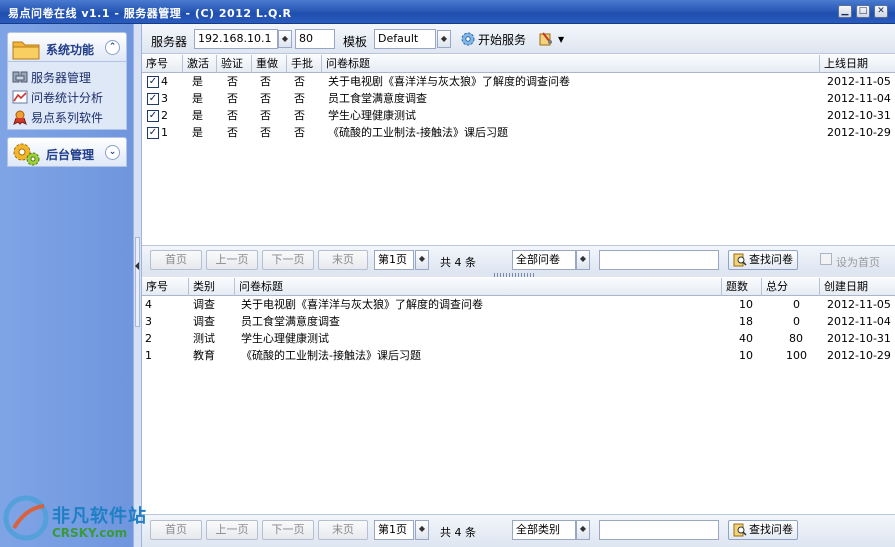  I want to click on tools-icon, so click(545, 39).